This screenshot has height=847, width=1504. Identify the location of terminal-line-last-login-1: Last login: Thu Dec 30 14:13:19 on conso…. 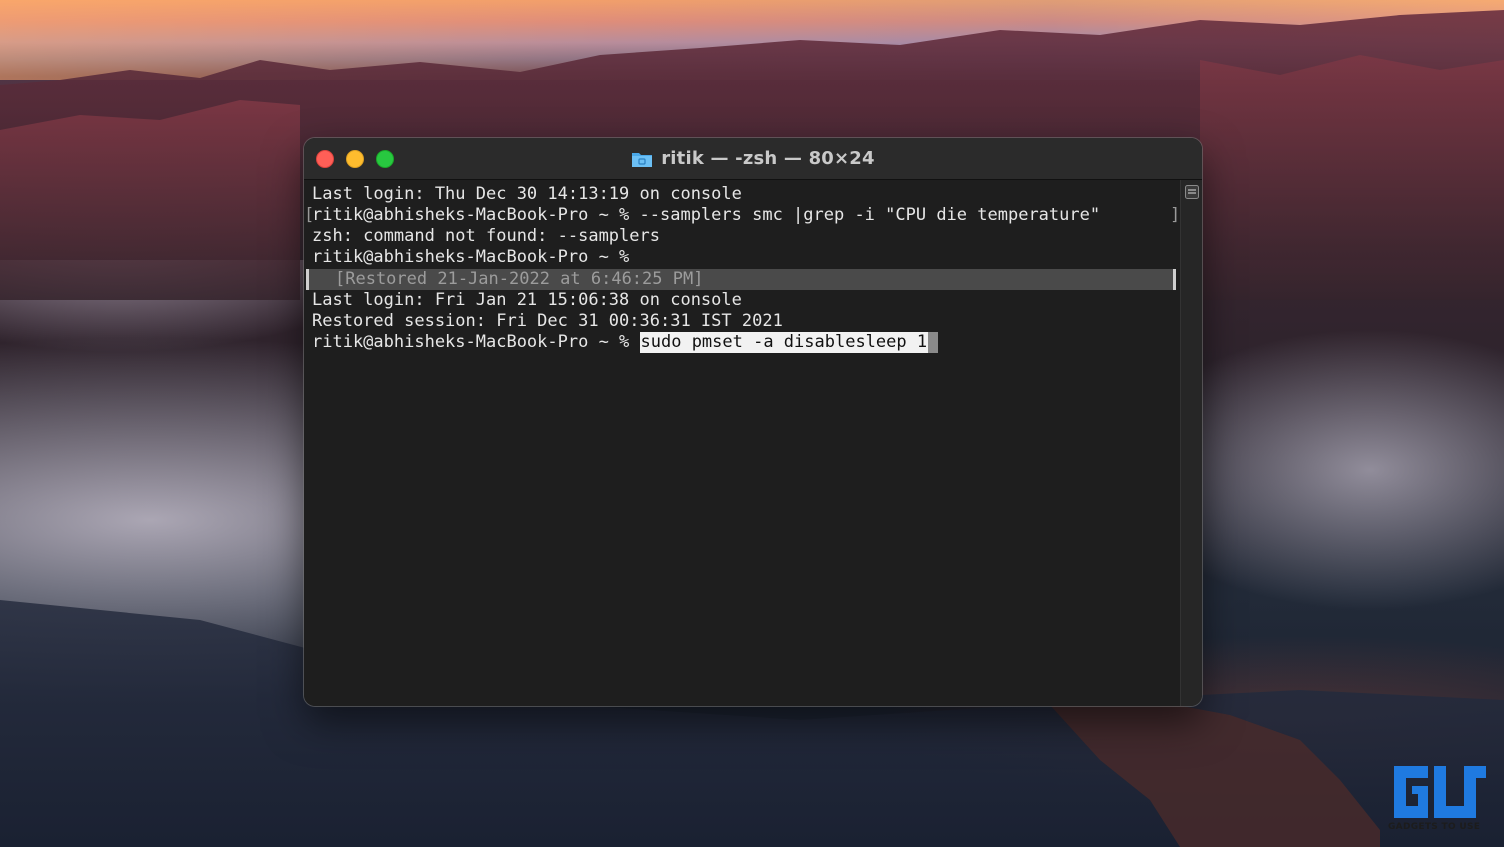
(527, 194).